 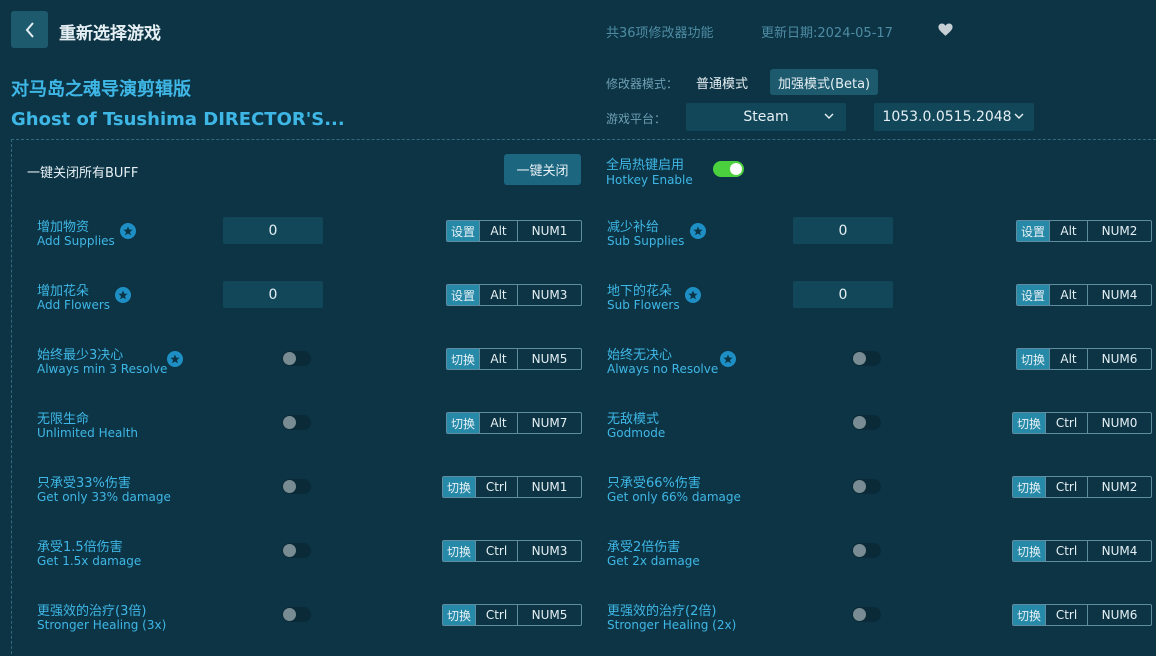 What do you see at coordinates (662, 611) in the screenshot?
I see `feature-name-cn: 更强效的治疗(2倍)` at bounding box center [662, 611].